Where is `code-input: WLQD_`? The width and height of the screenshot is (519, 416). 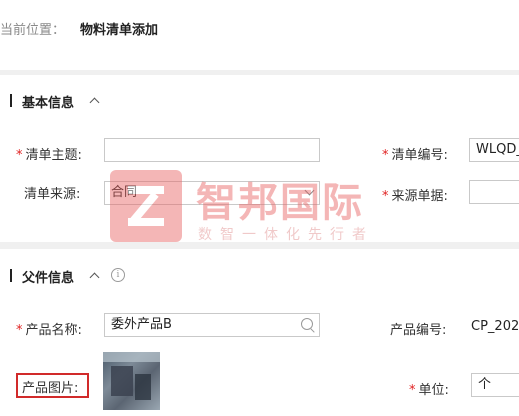 code-input: WLQD_ is located at coordinates (494, 150).